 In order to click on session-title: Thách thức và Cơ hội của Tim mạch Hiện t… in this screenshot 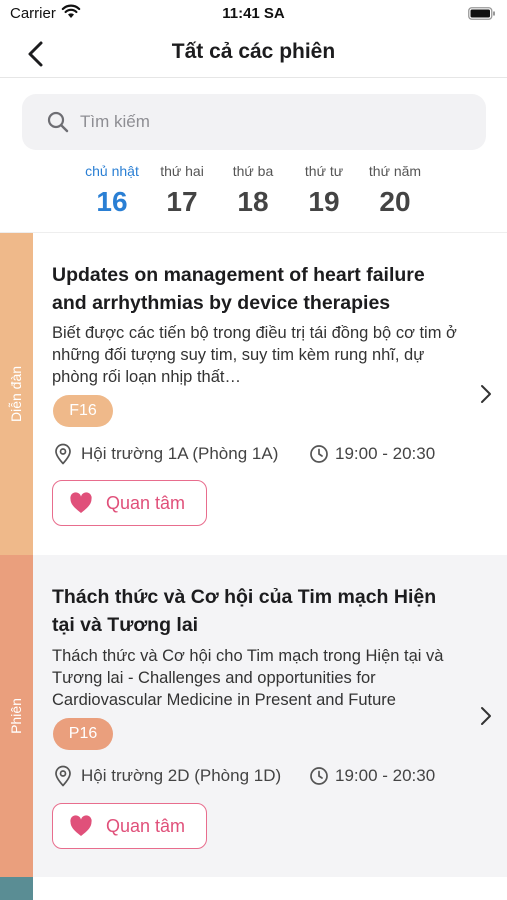, I will do `click(244, 611)`.